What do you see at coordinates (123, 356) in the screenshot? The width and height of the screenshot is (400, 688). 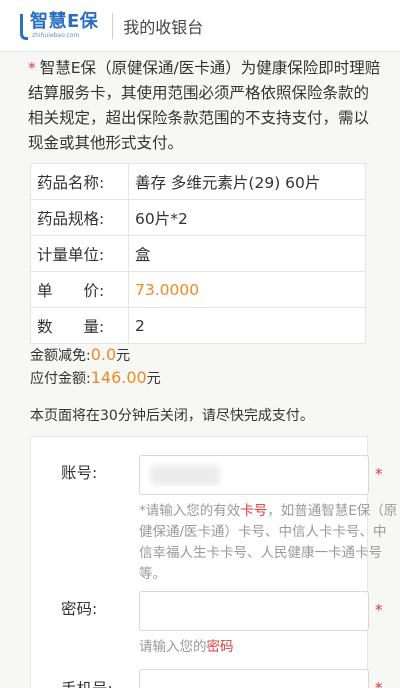 I see `discount-unit: 元` at bounding box center [123, 356].